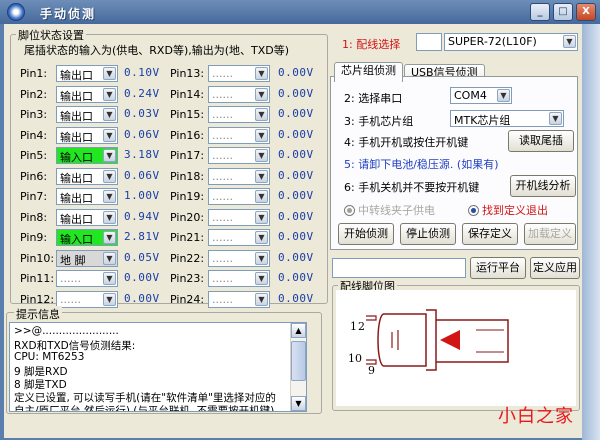  Describe the element at coordinates (428, 234) in the screenshot. I see `stop-detect-button: 停止侦测` at that location.